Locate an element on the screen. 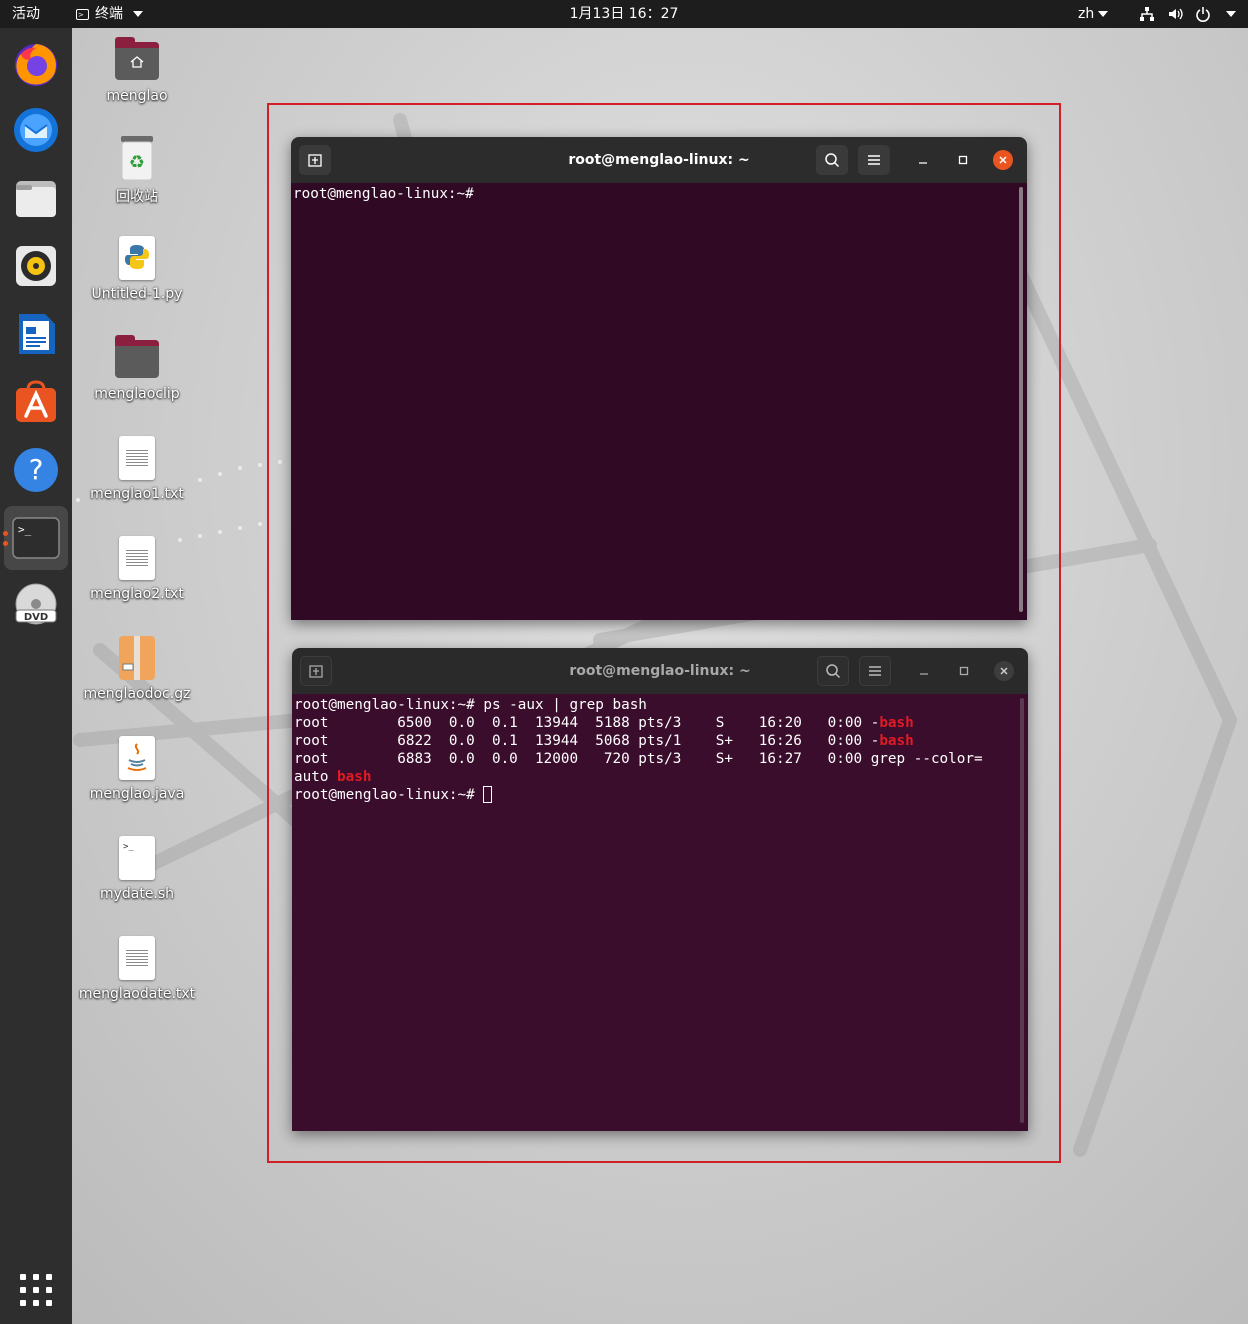 The image size is (1248, 1324). desktop-icon-folder: menglaoclip is located at coordinates (137, 368).